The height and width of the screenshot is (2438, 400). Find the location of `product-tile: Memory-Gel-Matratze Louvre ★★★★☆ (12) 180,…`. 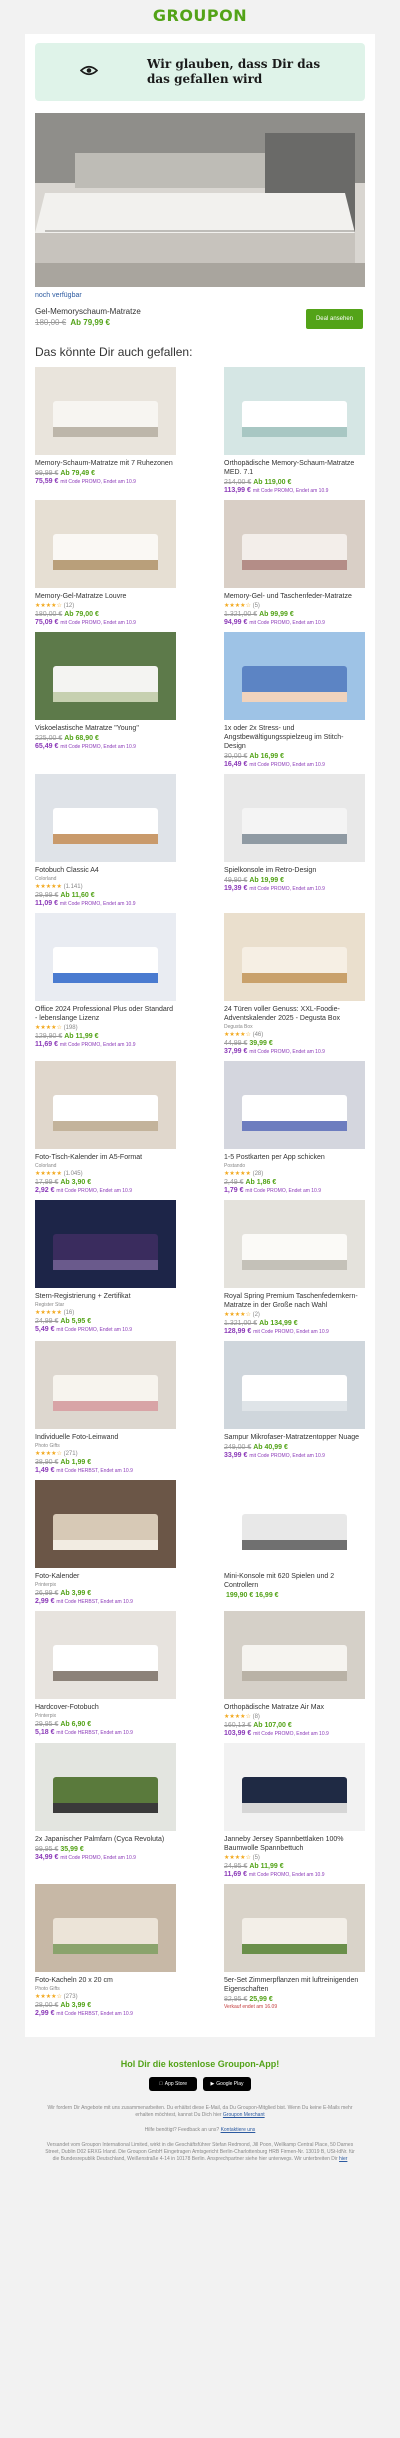

product-tile: Memory-Gel-Matratze Louvre ★★★★☆ (12) 180,… is located at coordinates (105, 563).